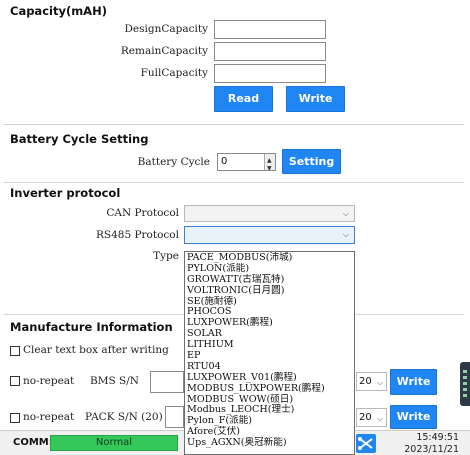 The image size is (470, 455). I want to click on dropdown-option: SOLAR, so click(269, 333).